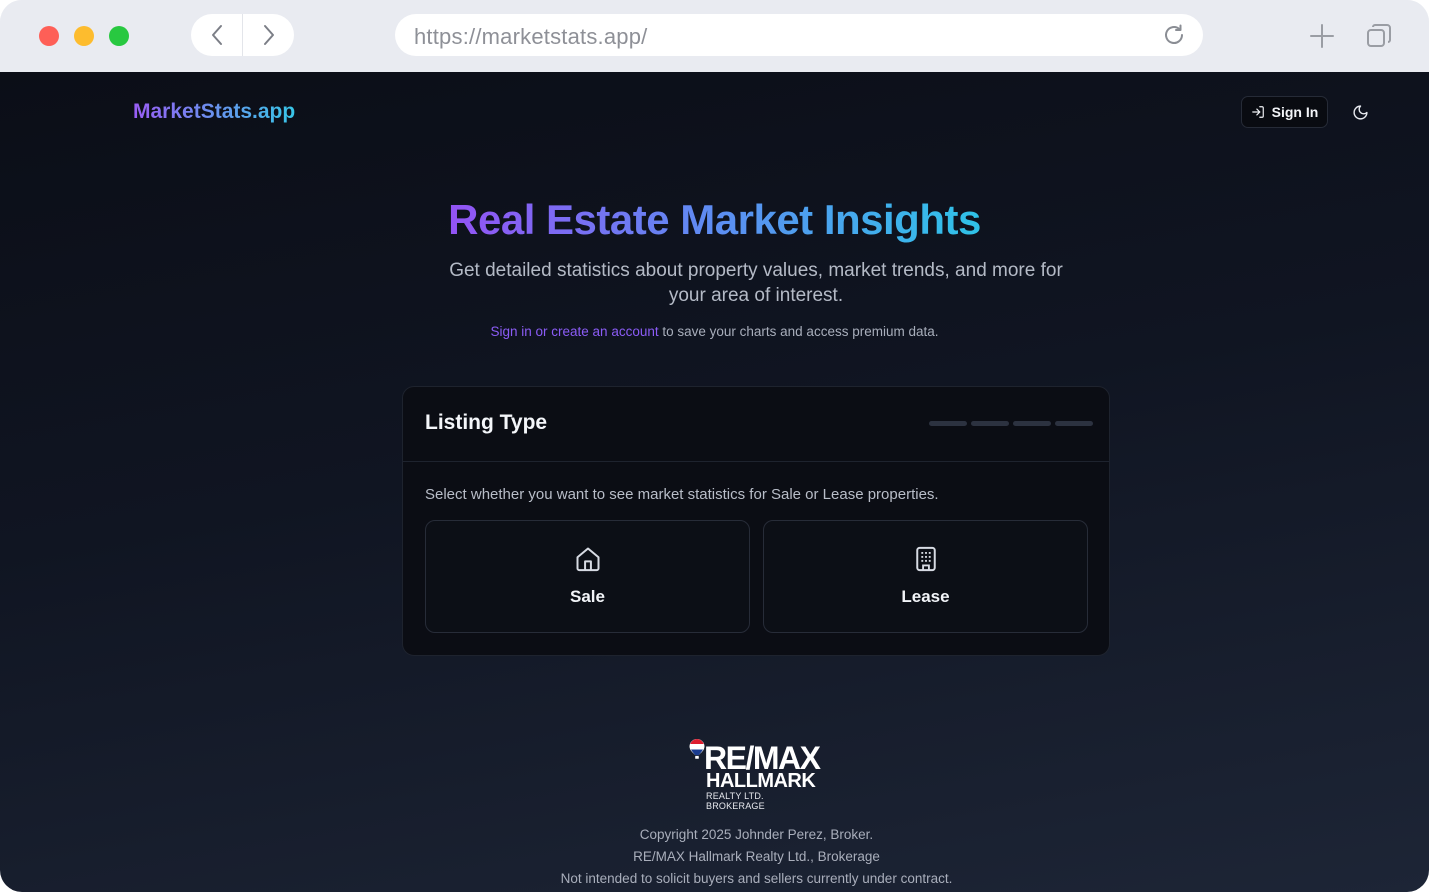 The height and width of the screenshot is (892, 1429). What do you see at coordinates (531, 36) in the screenshot?
I see `url-text: https://marketstats.app/` at bounding box center [531, 36].